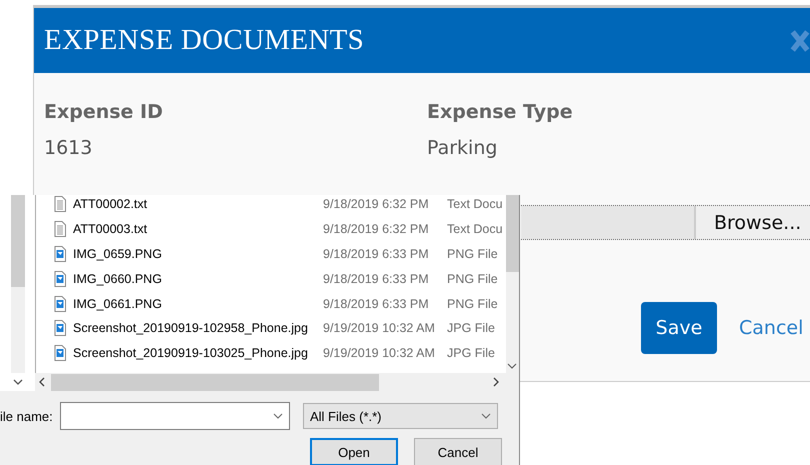  Describe the element at coordinates (27, 416) in the screenshot. I see `file-name-label: ile name:` at that location.